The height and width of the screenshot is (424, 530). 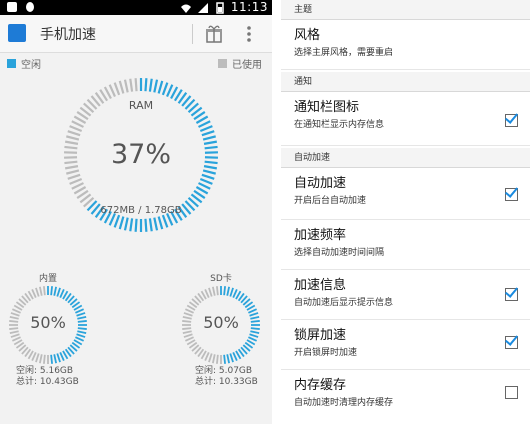 What do you see at coordinates (344, 403) in the screenshot?
I see `setting-memory-cache-subtitle: 自动加速时清理内存缓存` at bounding box center [344, 403].